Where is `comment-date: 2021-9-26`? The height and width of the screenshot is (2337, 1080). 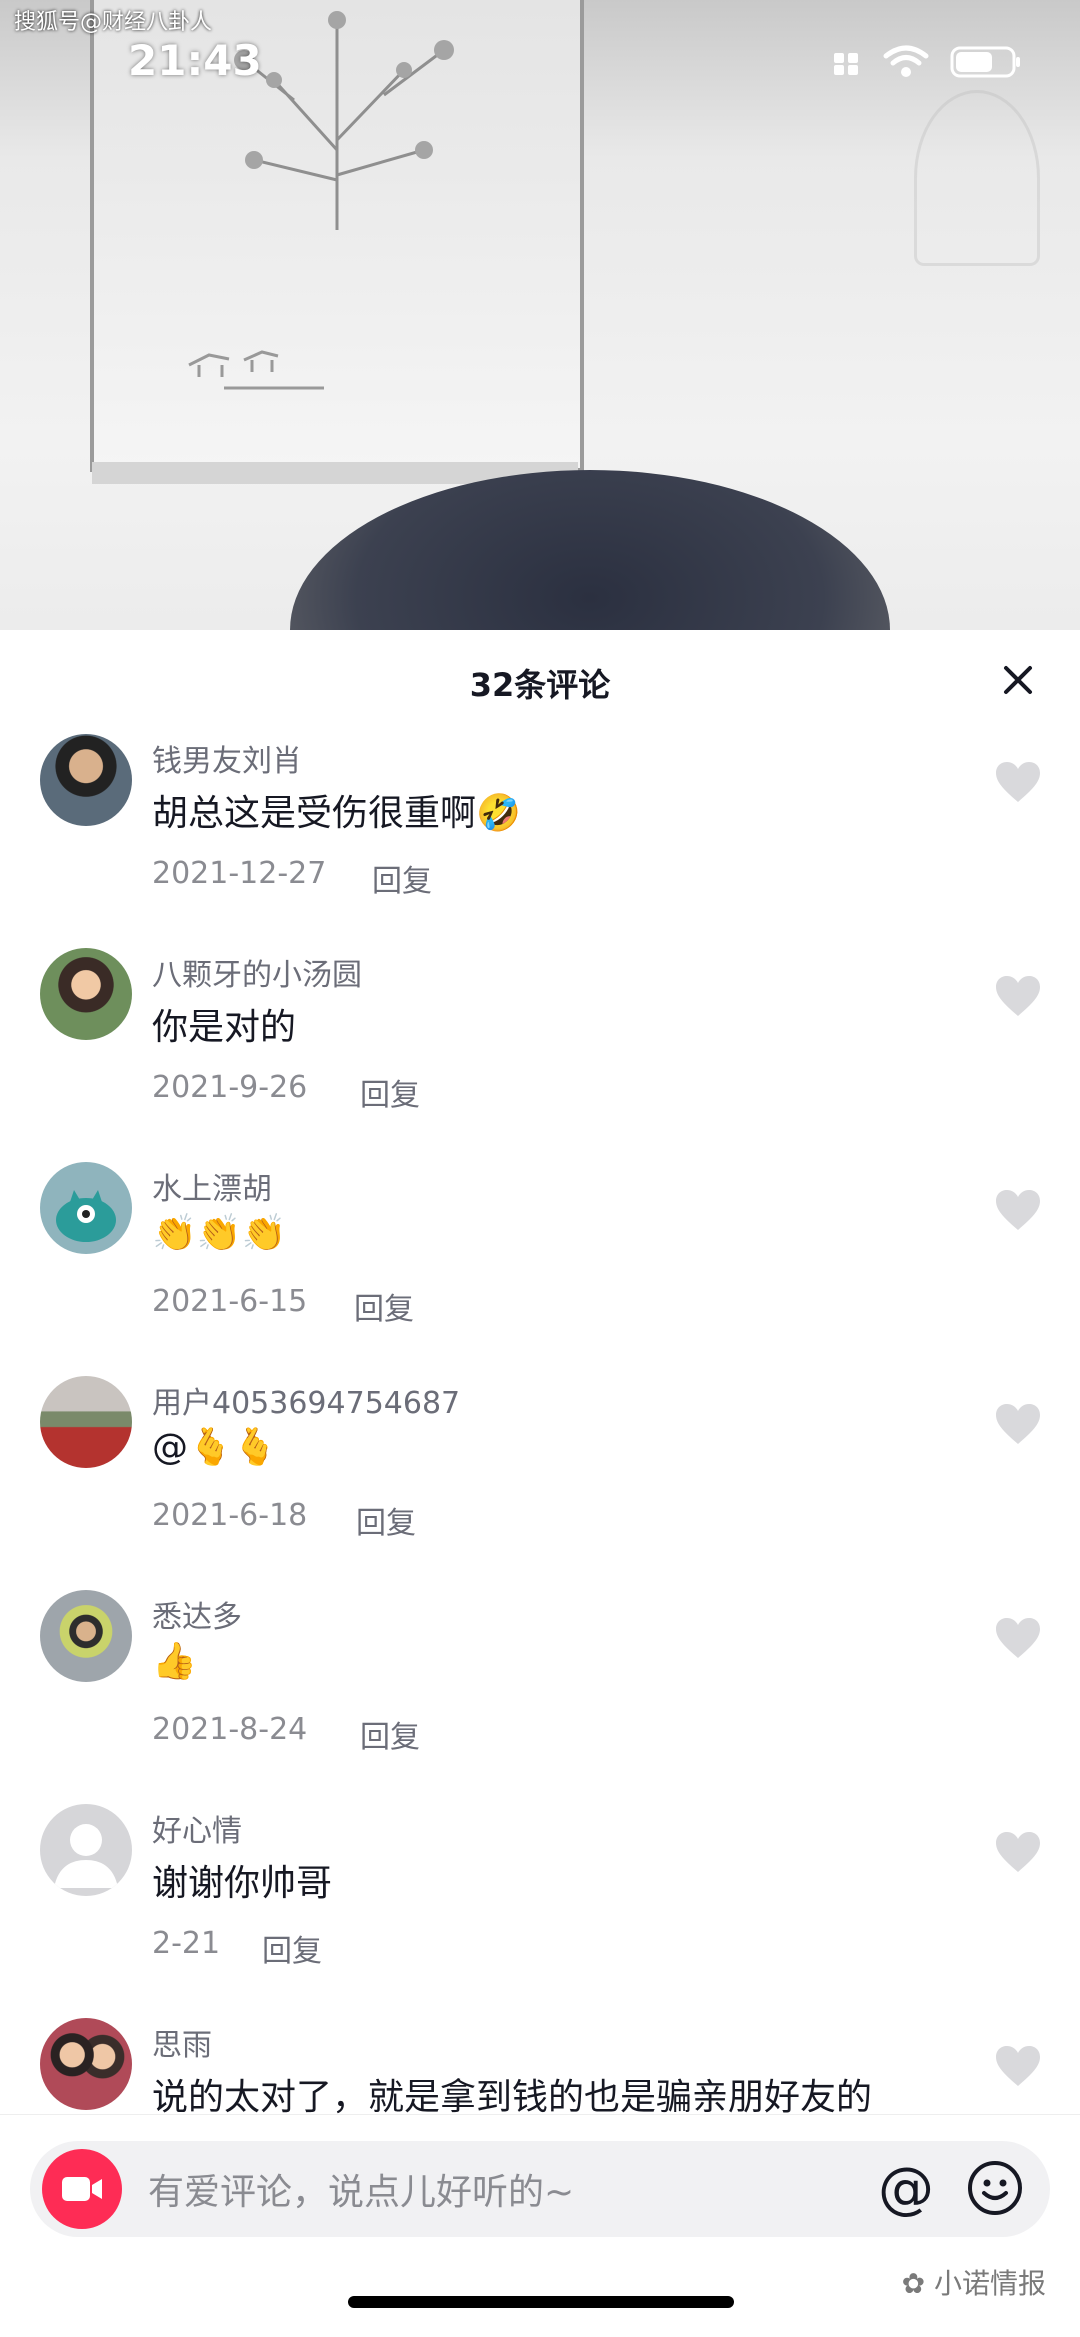 comment-date: 2021-9-26 is located at coordinates (230, 1087).